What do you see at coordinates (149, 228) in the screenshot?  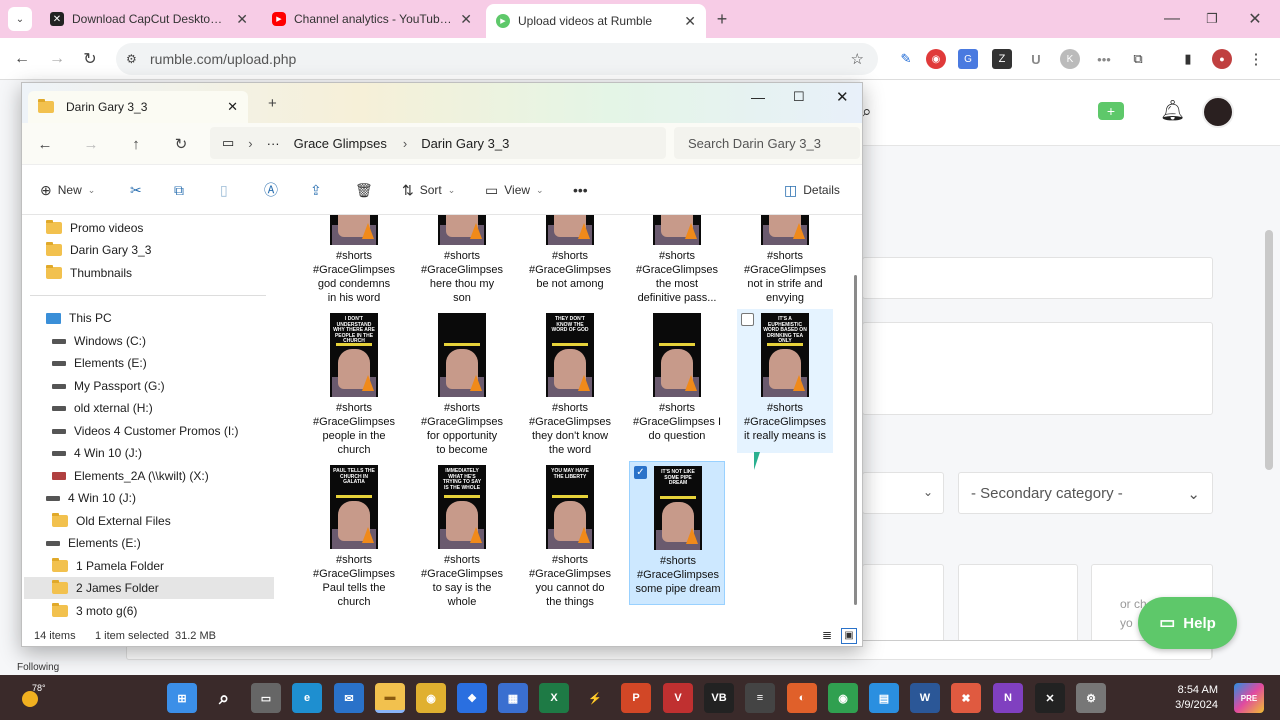 I see `nav-item: Promo videos` at bounding box center [149, 228].